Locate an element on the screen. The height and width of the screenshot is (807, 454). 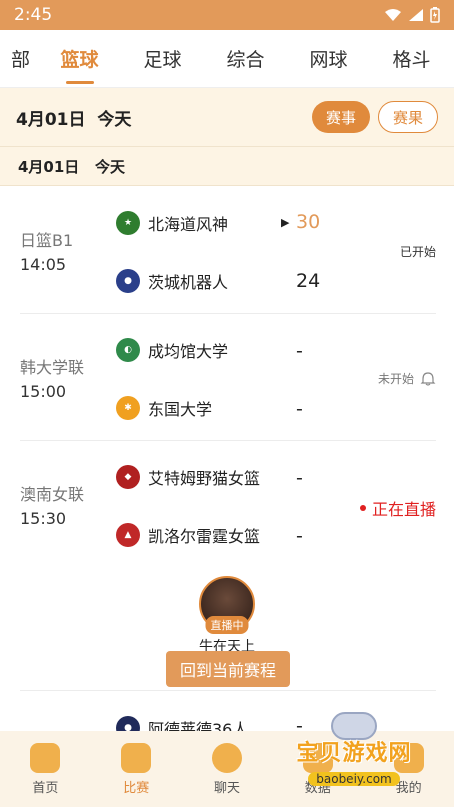
league-name: 澳南女联 is located at coordinates (52, 494).